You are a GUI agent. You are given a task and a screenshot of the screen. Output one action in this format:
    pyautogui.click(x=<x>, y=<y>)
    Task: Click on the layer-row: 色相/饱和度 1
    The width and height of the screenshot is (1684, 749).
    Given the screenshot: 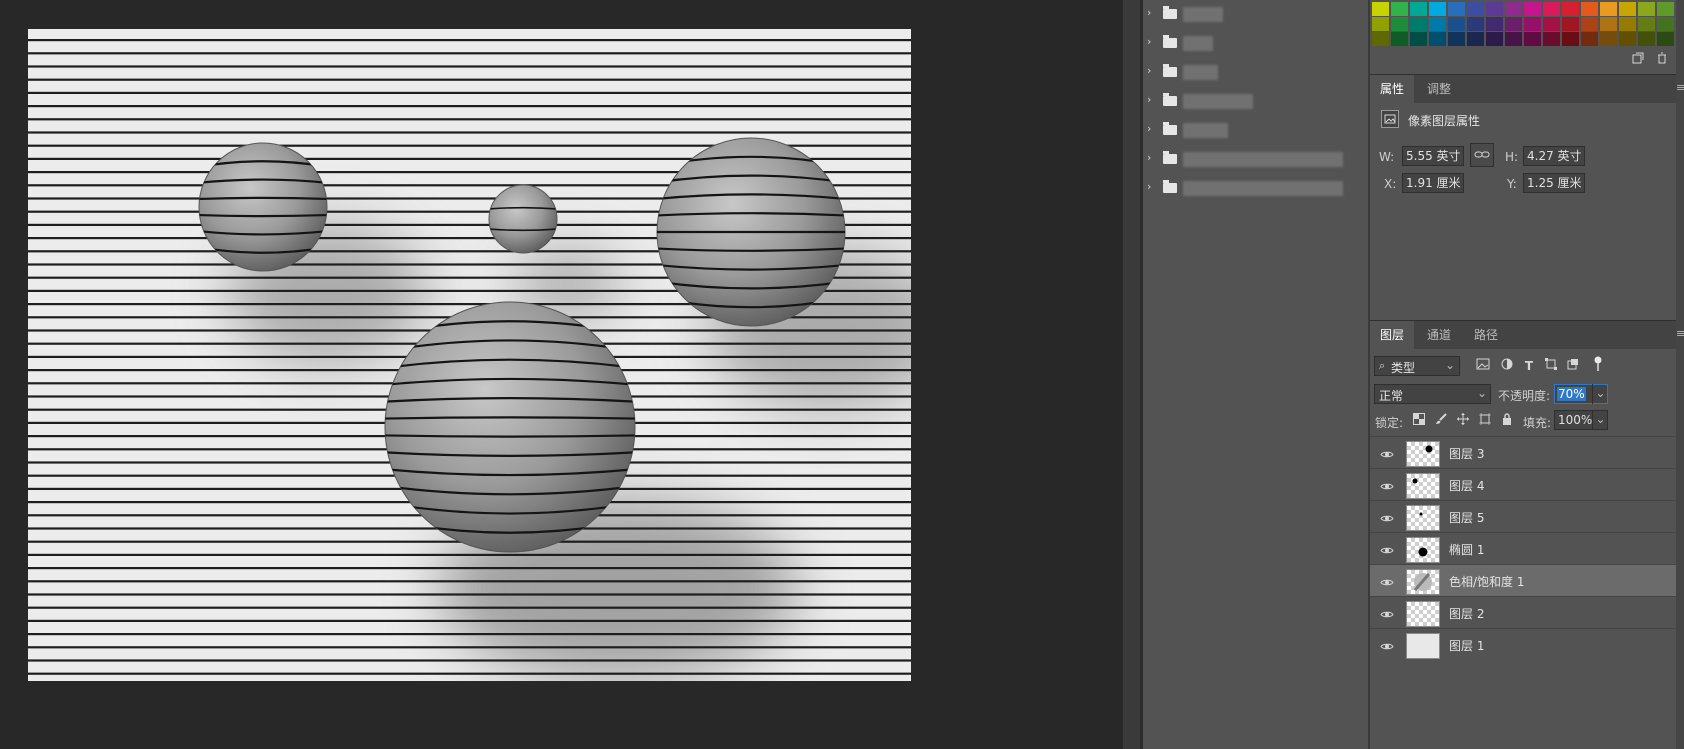 What is the action you would take?
    pyautogui.click(x=1523, y=580)
    